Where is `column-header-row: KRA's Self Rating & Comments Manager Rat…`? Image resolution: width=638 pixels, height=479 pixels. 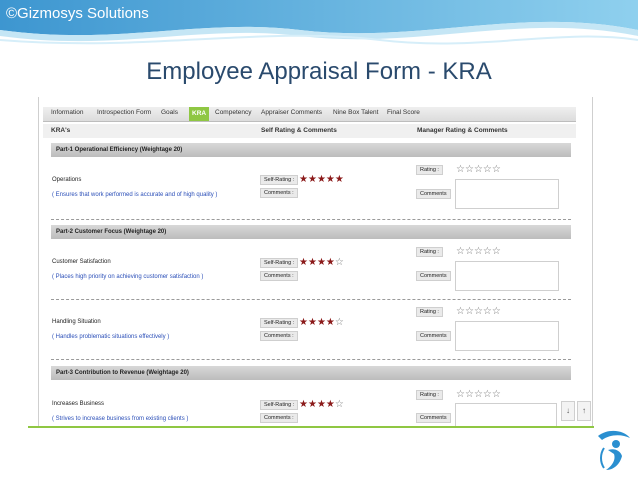 column-header-row: KRA's Self Rating & Comments Manager Rat… is located at coordinates (309, 131).